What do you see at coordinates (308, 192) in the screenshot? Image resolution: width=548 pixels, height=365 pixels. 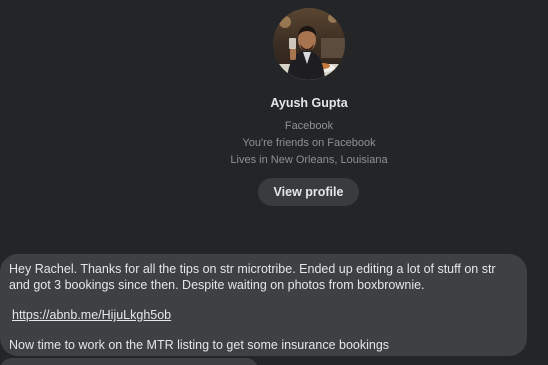 I see `view-profile-button: View profile` at bounding box center [308, 192].